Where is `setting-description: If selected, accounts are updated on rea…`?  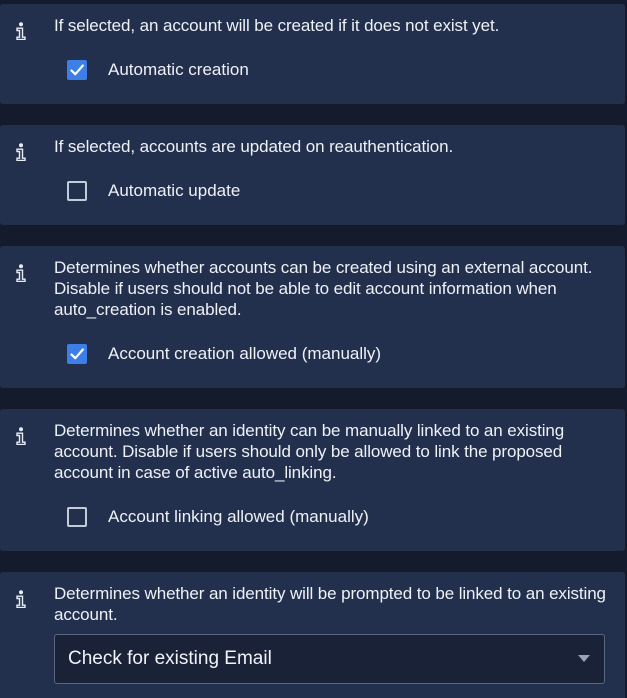 setting-description: If selected, accounts are updated on rea… is located at coordinates (254, 146).